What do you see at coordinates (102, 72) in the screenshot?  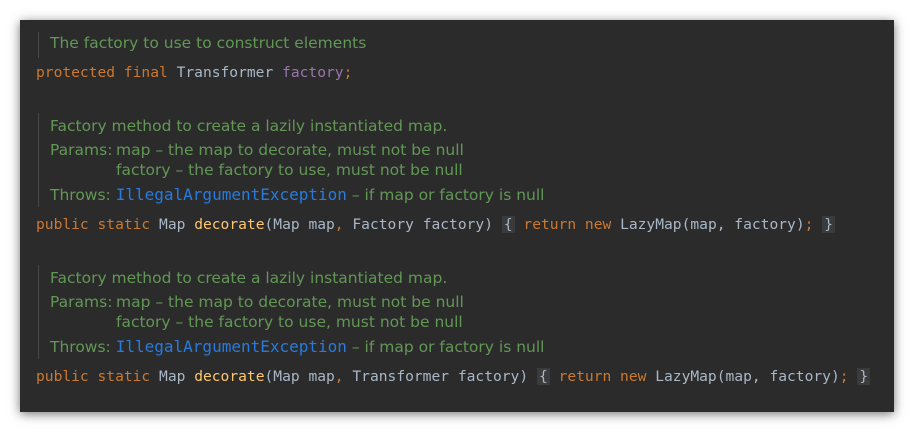 I see `keyword: protected final` at bounding box center [102, 72].